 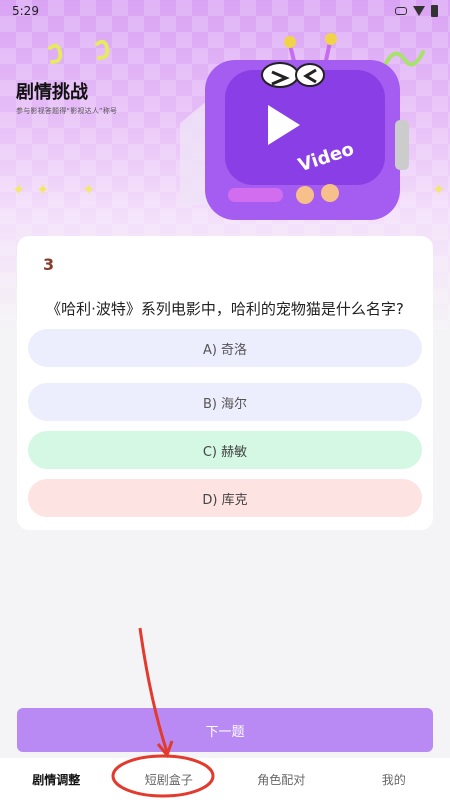 I want to click on next-question-button: 下一题, so click(x=225, y=730).